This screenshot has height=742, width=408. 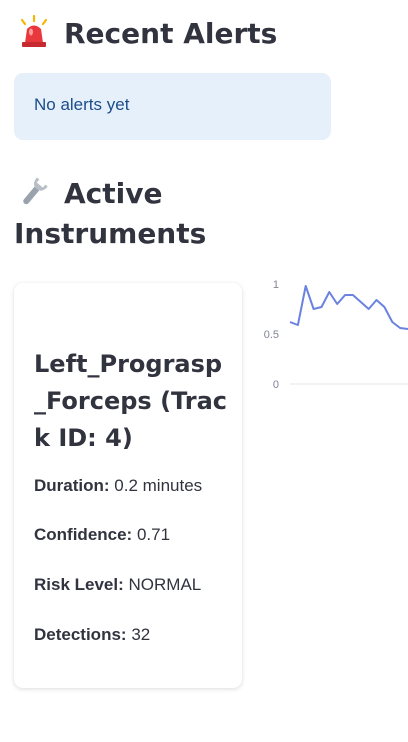 I want to click on duration-stat: Duration: 0.2 minutes, so click(x=118, y=486).